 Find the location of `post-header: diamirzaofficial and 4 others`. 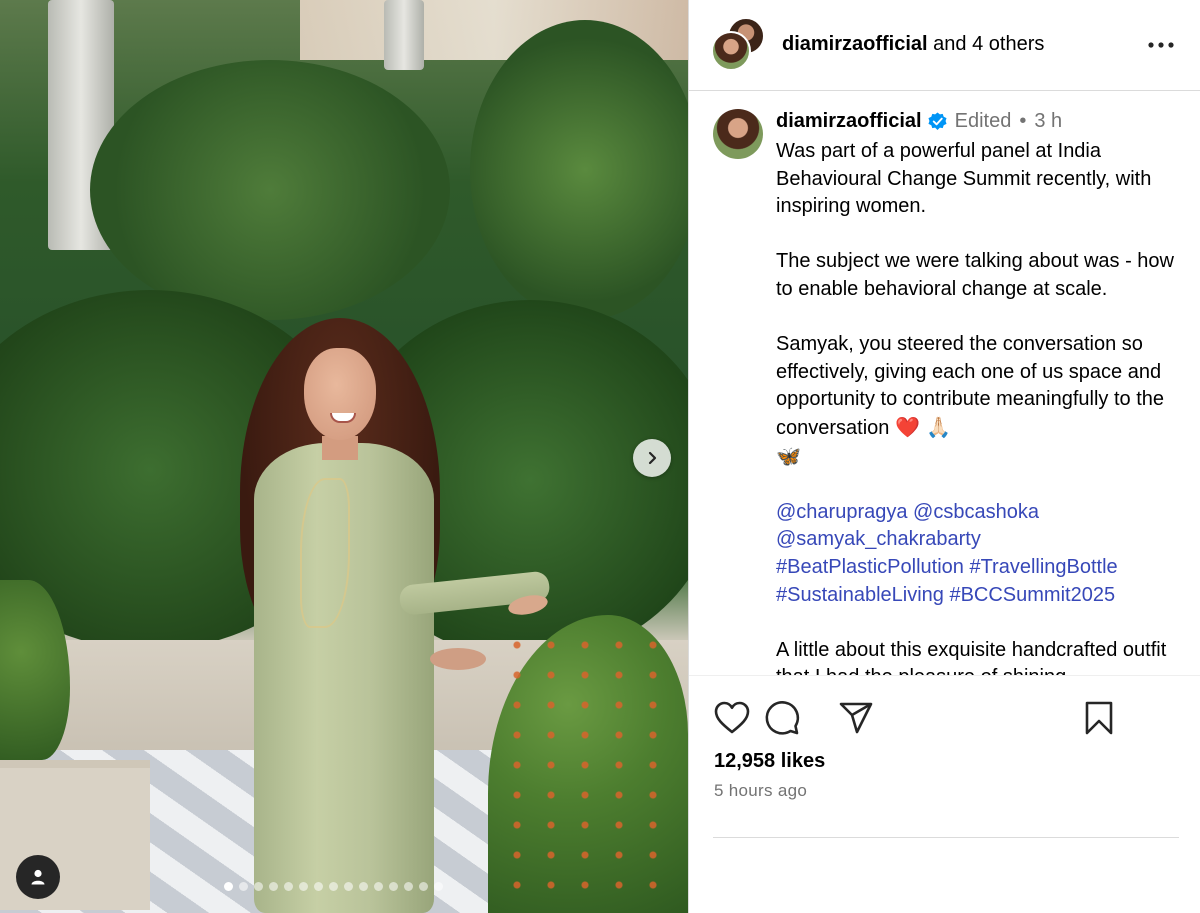

post-header: diamirzaofficial and 4 others is located at coordinates (944, 45).